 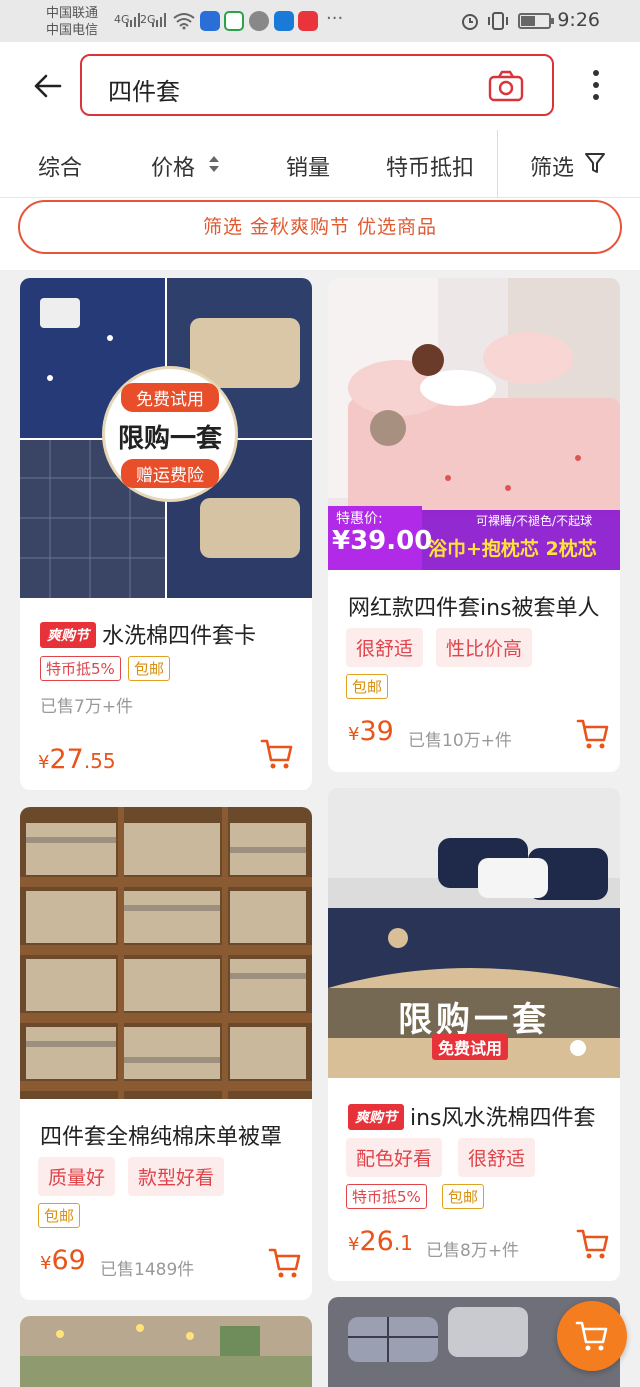 I want to click on sold-count: 已售8万+件, so click(x=473, y=1251).